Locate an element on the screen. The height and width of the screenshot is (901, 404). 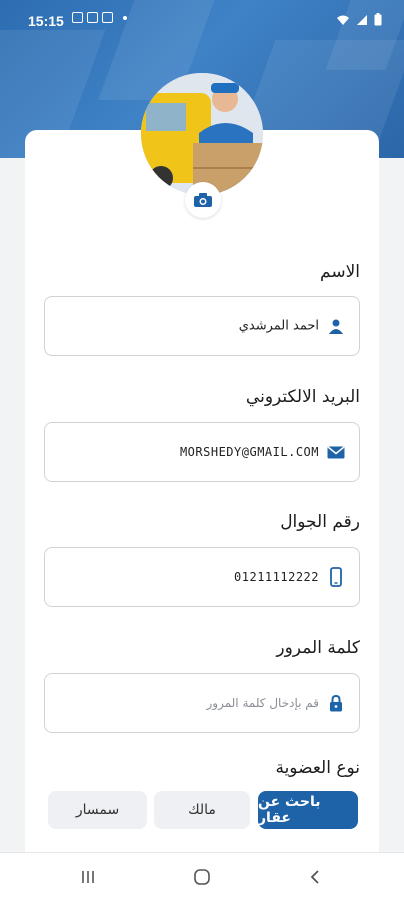
back-chevron-icon is located at coordinates (314, 877).